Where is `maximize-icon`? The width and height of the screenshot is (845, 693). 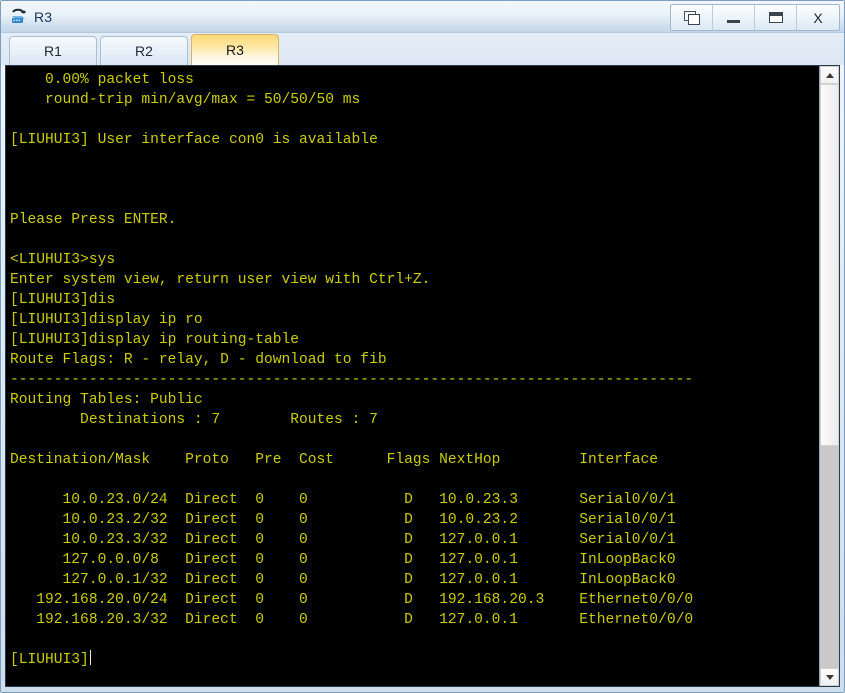
maximize-icon is located at coordinates (775, 17).